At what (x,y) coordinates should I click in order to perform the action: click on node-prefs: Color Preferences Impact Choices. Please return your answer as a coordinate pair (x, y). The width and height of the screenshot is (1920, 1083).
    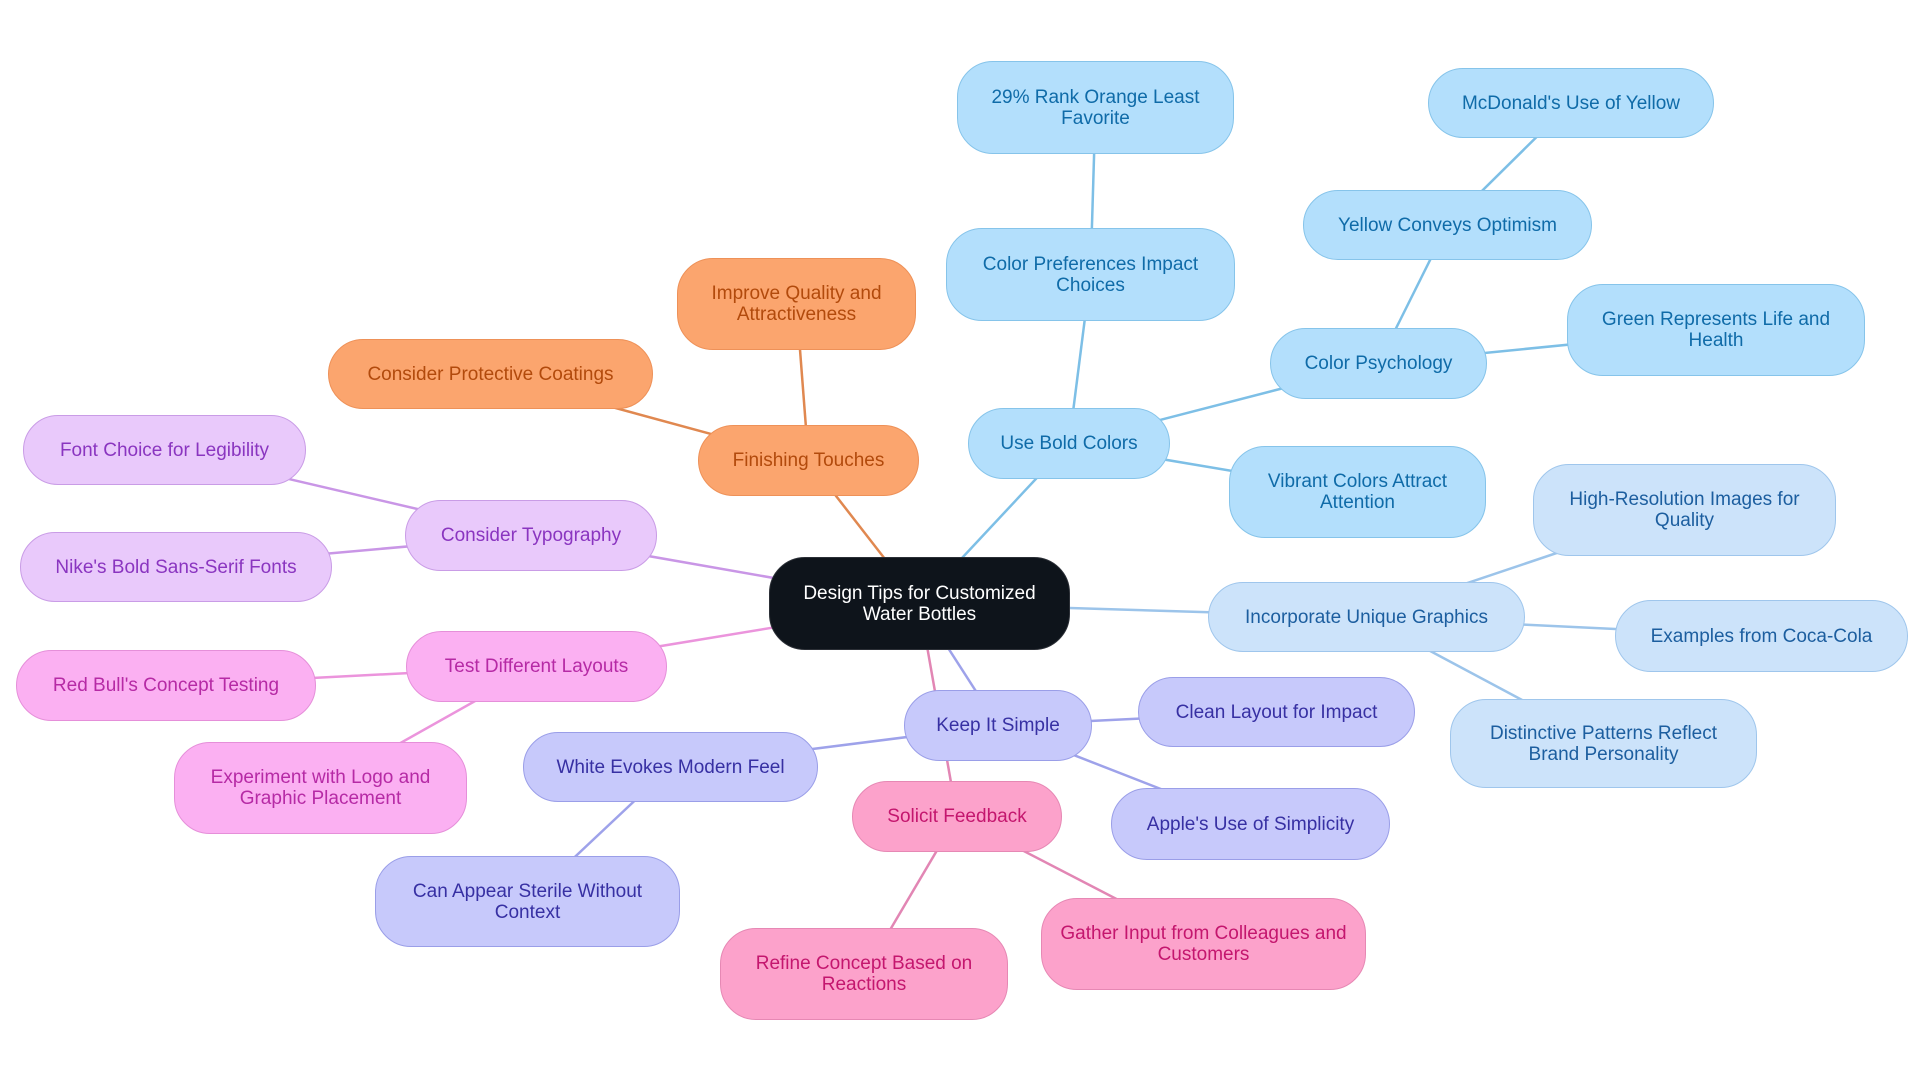
    Looking at the image, I should click on (1090, 274).